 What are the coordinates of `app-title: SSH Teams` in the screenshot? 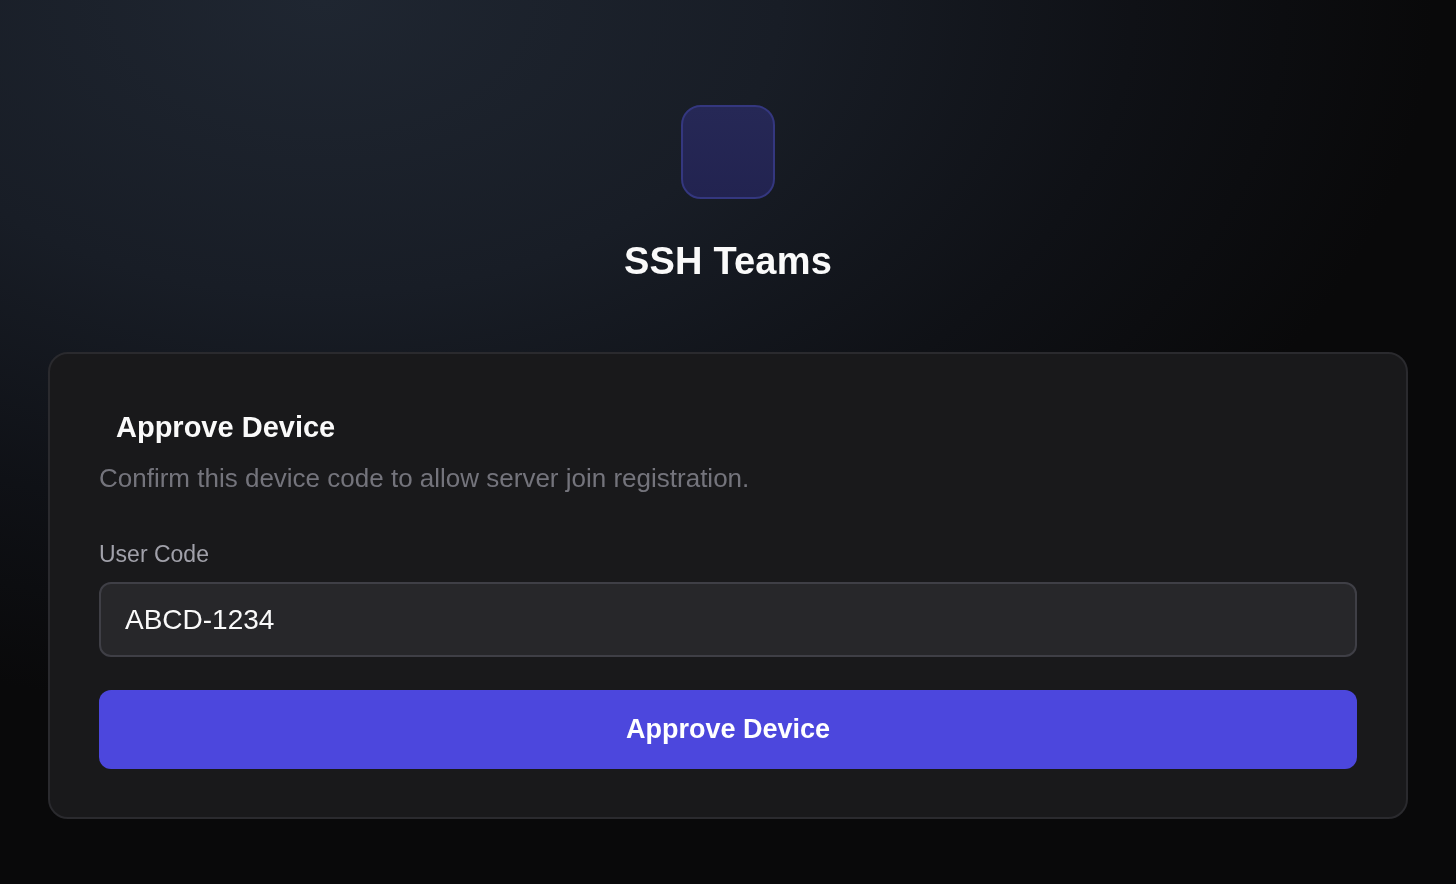 It's located at (728, 261).